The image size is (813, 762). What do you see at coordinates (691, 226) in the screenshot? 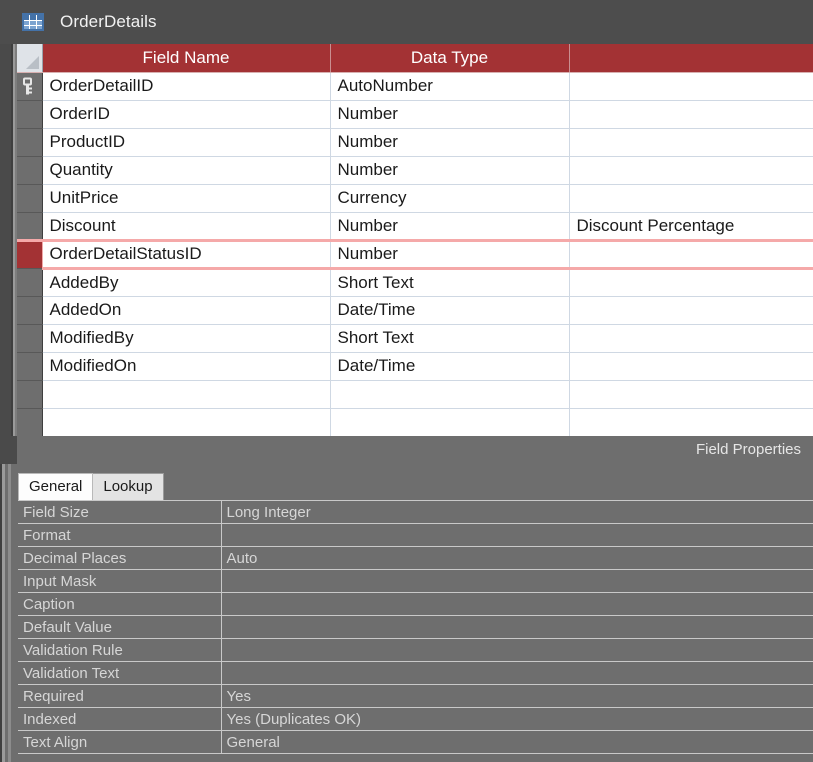
I see `cell-description: Discount Percentage` at bounding box center [691, 226].